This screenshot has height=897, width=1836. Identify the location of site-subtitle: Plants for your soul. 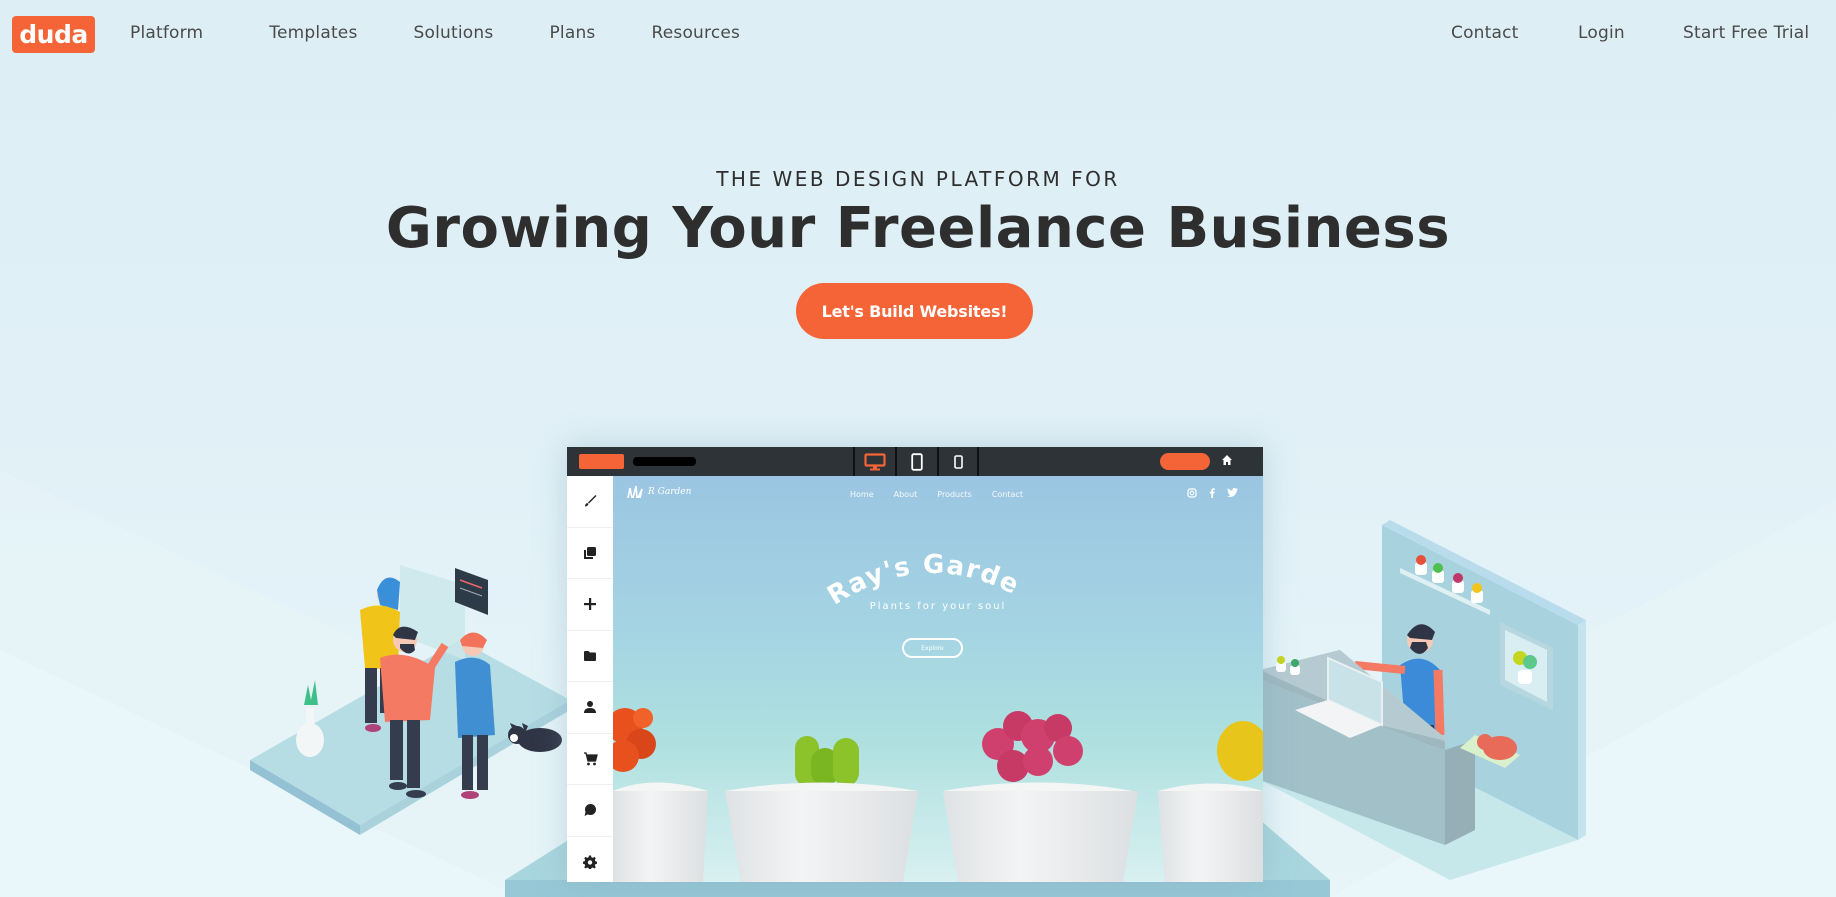
(938, 606).